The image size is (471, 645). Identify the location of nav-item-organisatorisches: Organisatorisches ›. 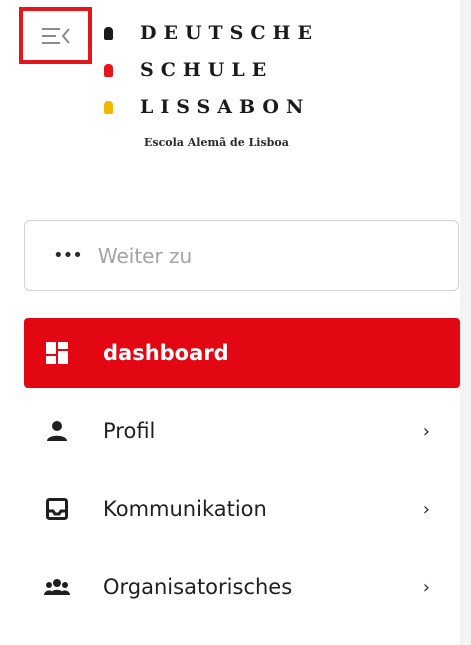
(242, 587).